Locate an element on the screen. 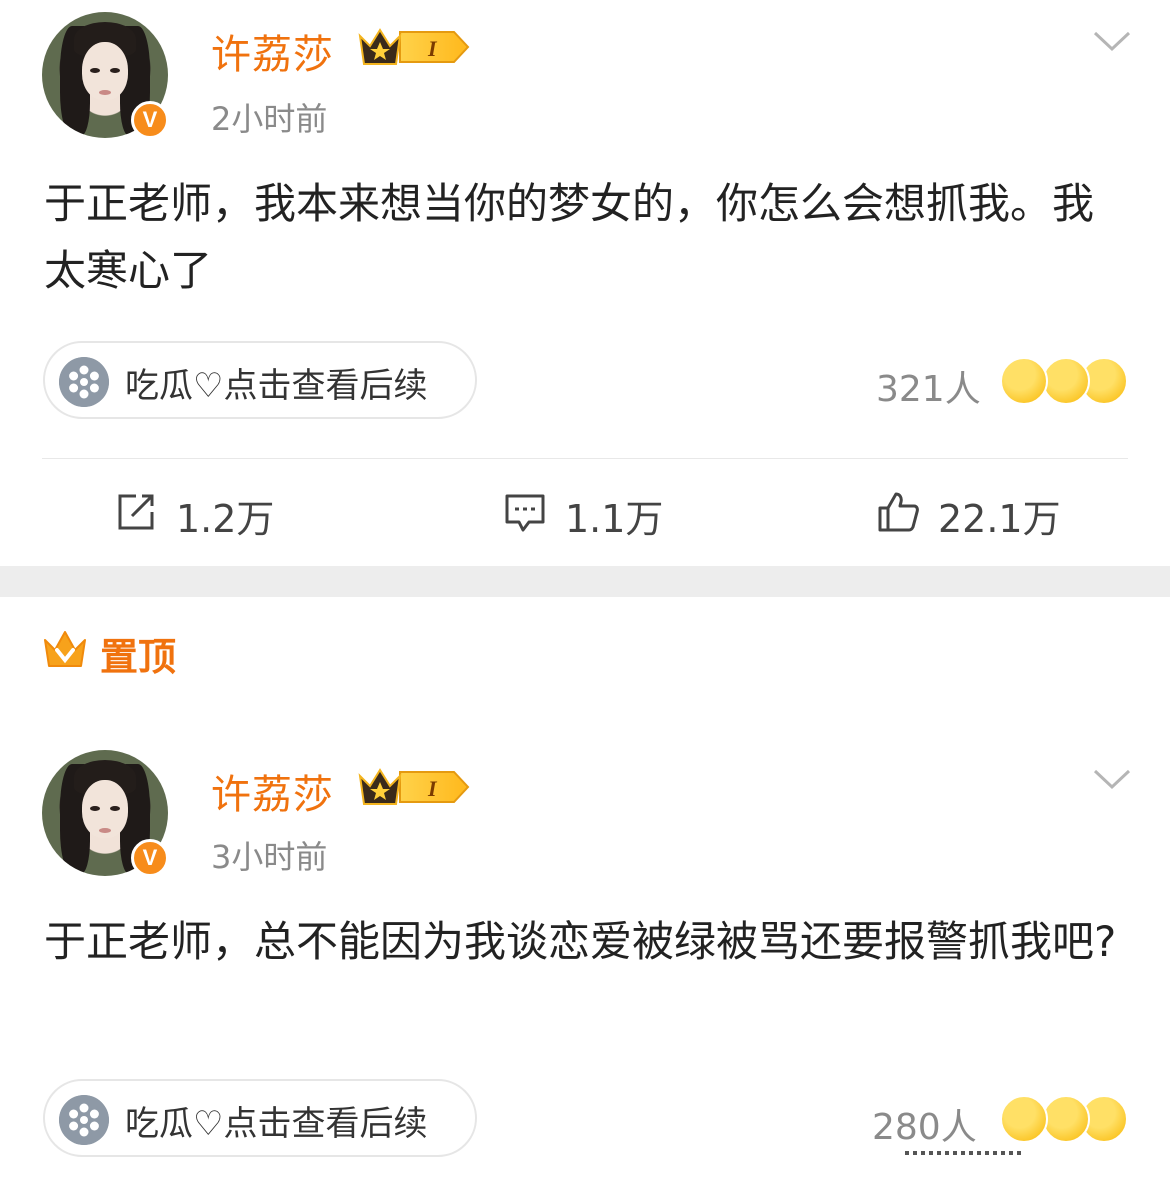 This screenshot has height=1185, width=1170. reaction-count: 321人 is located at coordinates (928, 386).